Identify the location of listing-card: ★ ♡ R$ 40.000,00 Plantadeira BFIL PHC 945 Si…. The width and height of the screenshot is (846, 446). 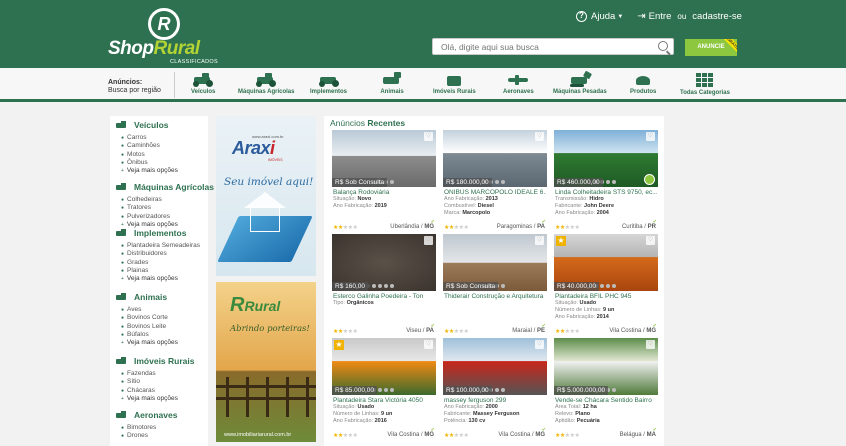
(606, 285).